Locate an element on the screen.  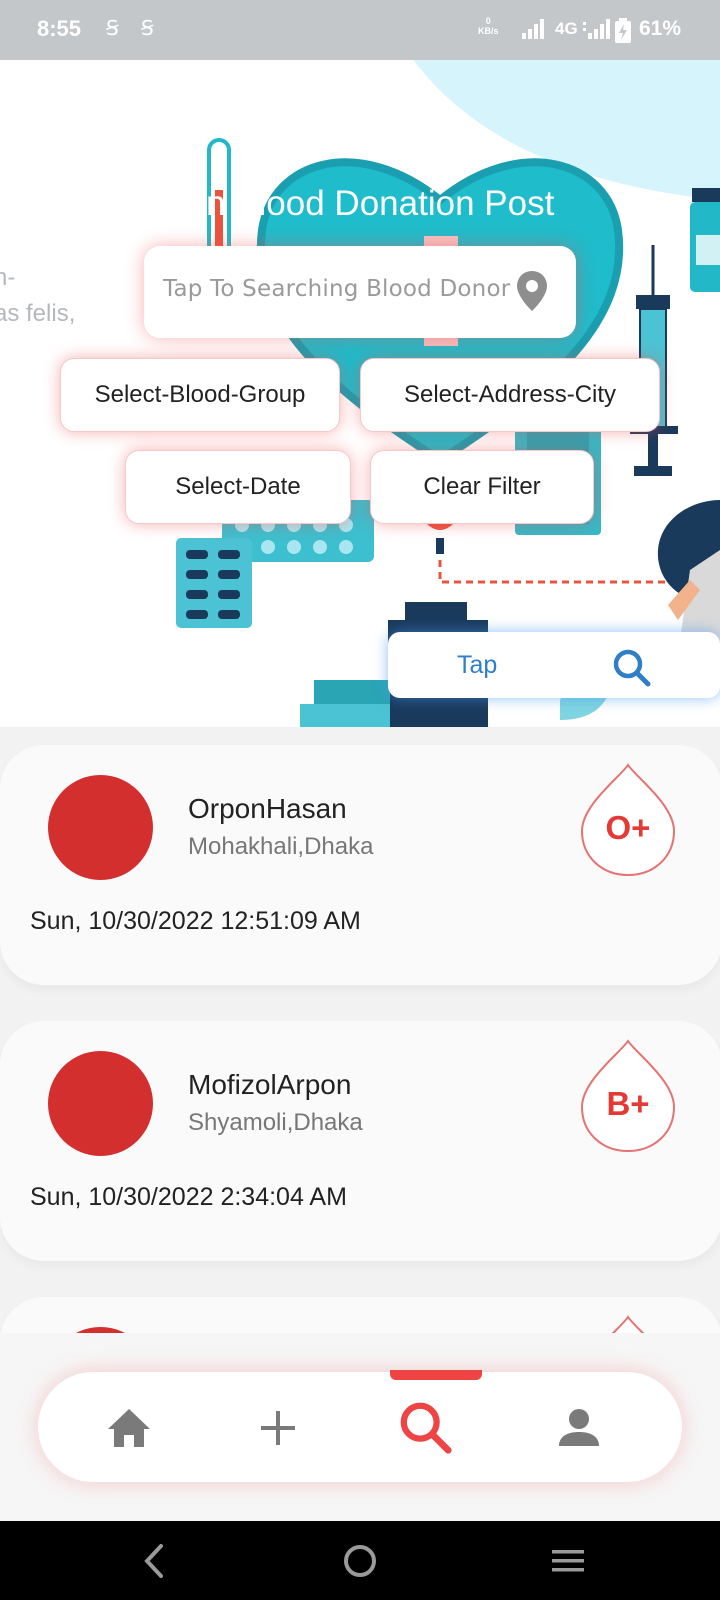
select-blood-group-button: Select-Blood-Group is located at coordinates (200, 395).